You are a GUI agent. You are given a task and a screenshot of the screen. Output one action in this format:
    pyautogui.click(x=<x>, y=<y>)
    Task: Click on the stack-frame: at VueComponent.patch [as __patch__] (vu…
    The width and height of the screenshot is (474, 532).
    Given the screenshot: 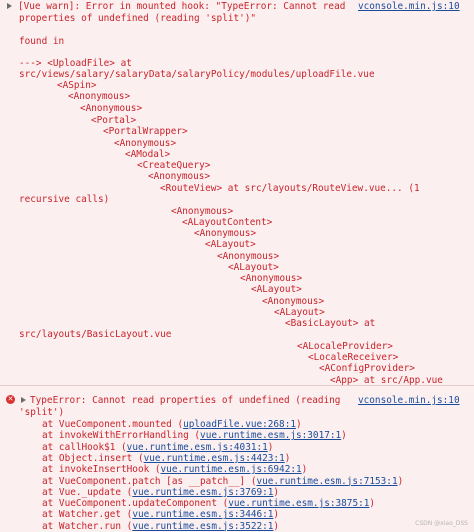 What is the action you would take?
    pyautogui.click(x=222, y=481)
    